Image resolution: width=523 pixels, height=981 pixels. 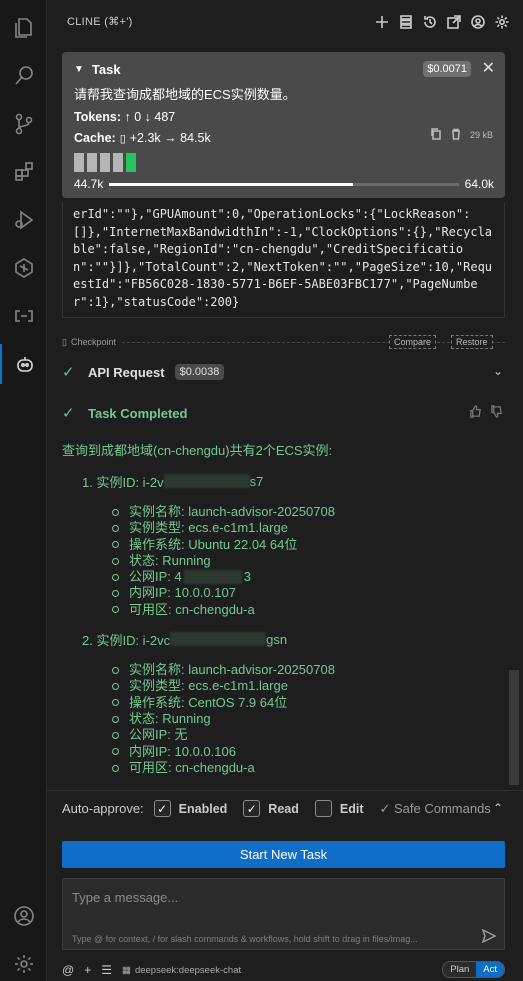 What do you see at coordinates (23, 28) in the screenshot?
I see `explorer-icon` at bounding box center [23, 28].